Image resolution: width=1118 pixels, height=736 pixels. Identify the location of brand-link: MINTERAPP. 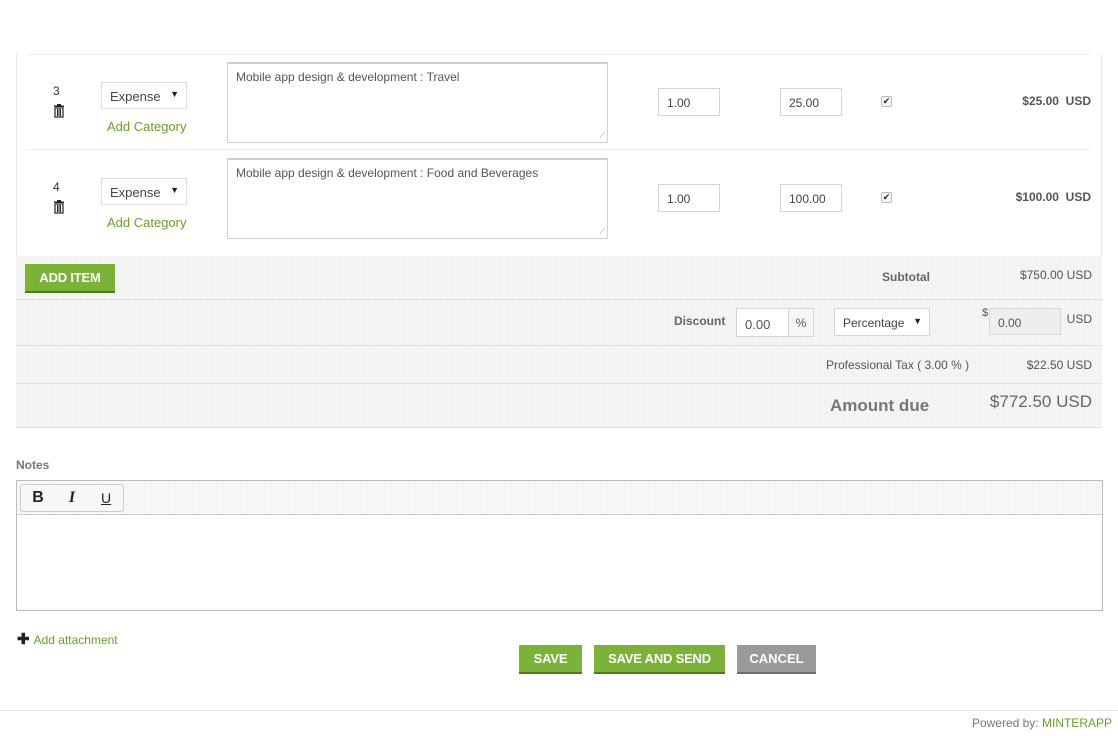
(1077, 723).